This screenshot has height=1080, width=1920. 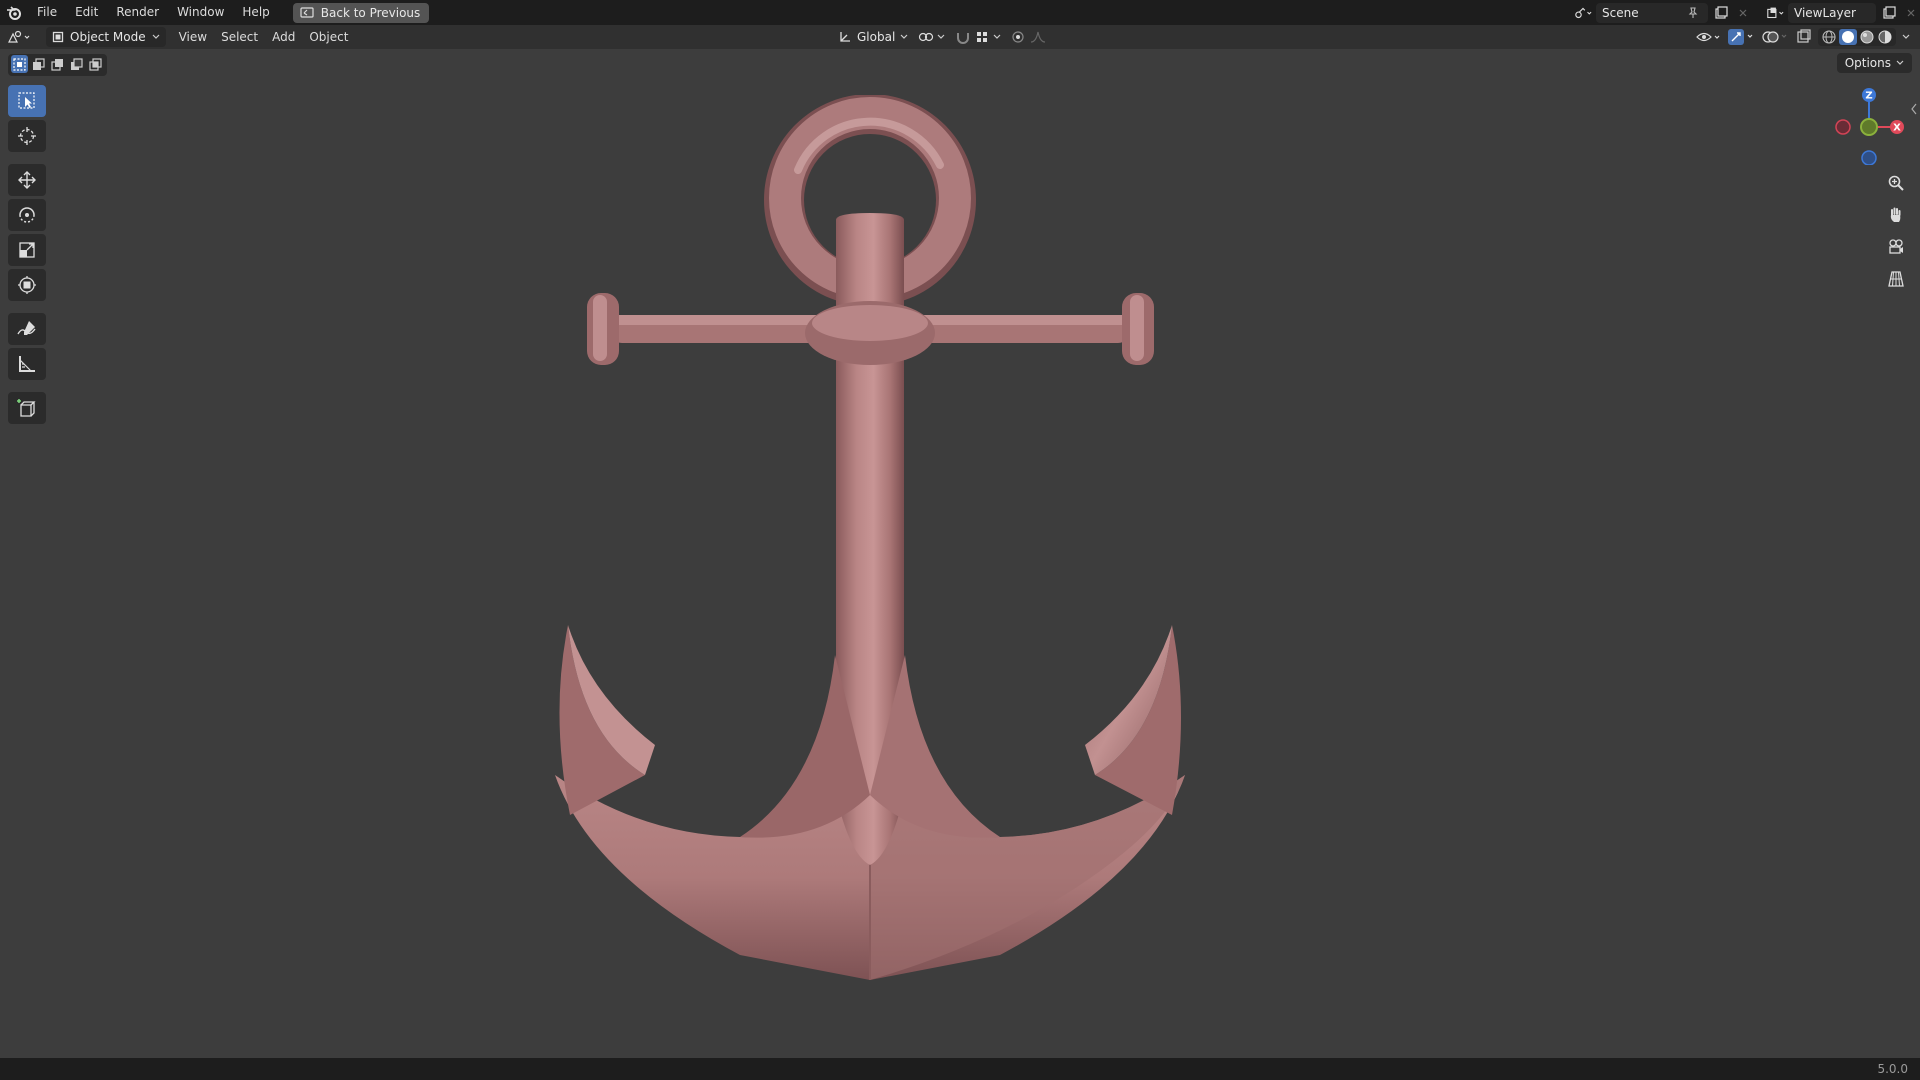 What do you see at coordinates (963, 37) in the screenshot?
I see `snap-magnet-icon` at bounding box center [963, 37].